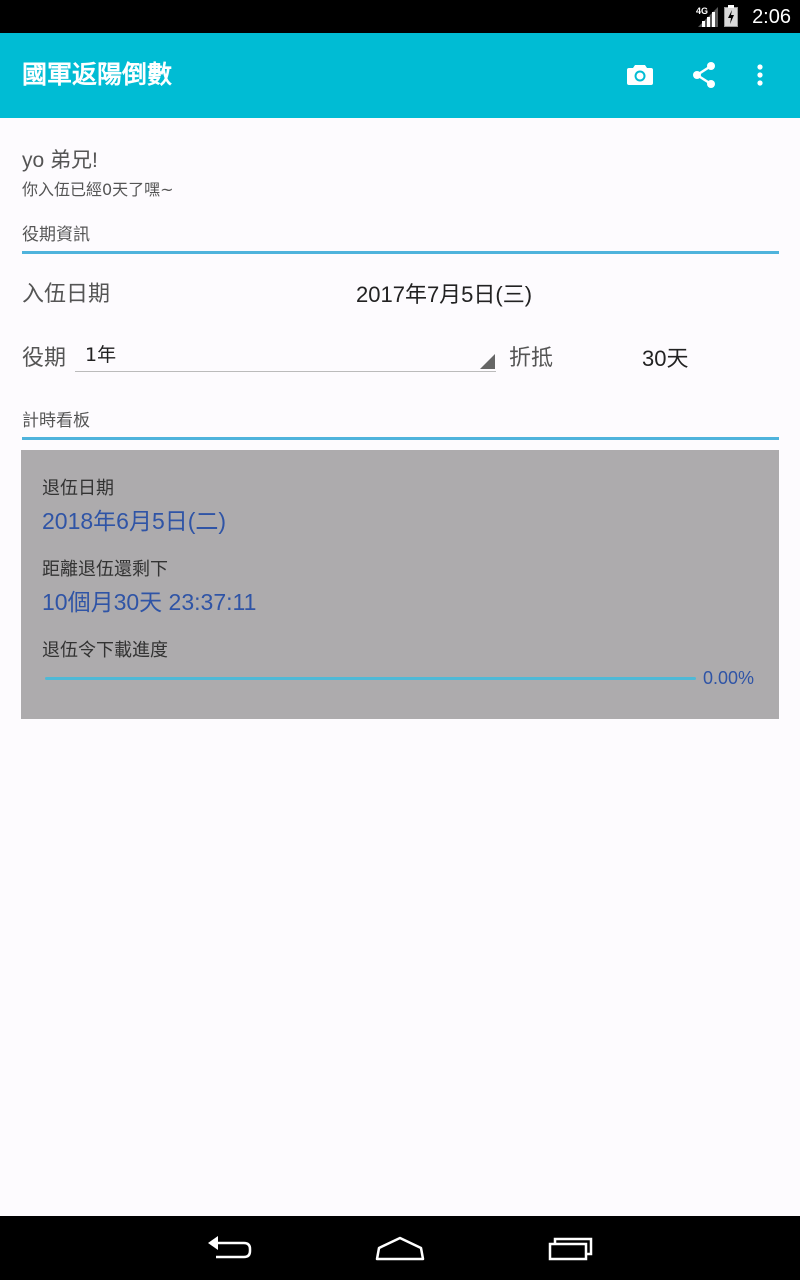 Image resolution: width=800 pixels, height=1280 pixels. I want to click on term-spinner: 1年, so click(285, 354).